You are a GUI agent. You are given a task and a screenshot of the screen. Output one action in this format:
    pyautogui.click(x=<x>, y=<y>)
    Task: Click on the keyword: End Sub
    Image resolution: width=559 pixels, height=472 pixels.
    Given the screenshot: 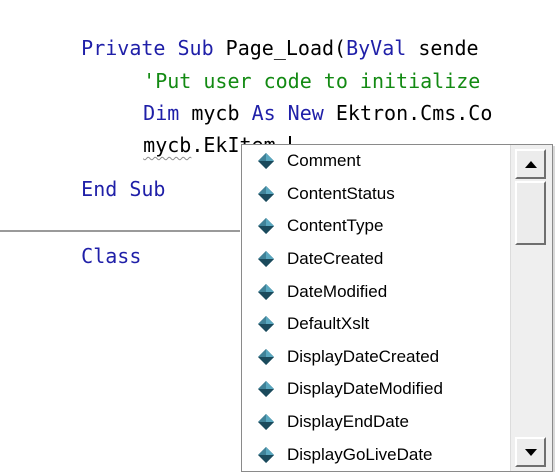 What is the action you would take?
    pyautogui.click(x=123, y=189)
    